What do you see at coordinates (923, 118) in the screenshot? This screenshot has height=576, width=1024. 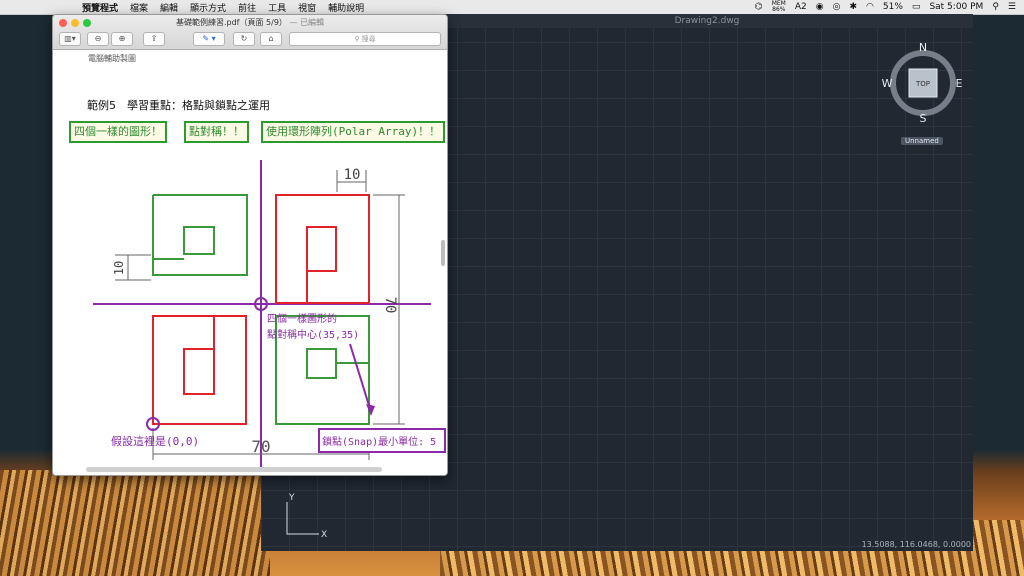 I see `compass-s: S` at bounding box center [923, 118].